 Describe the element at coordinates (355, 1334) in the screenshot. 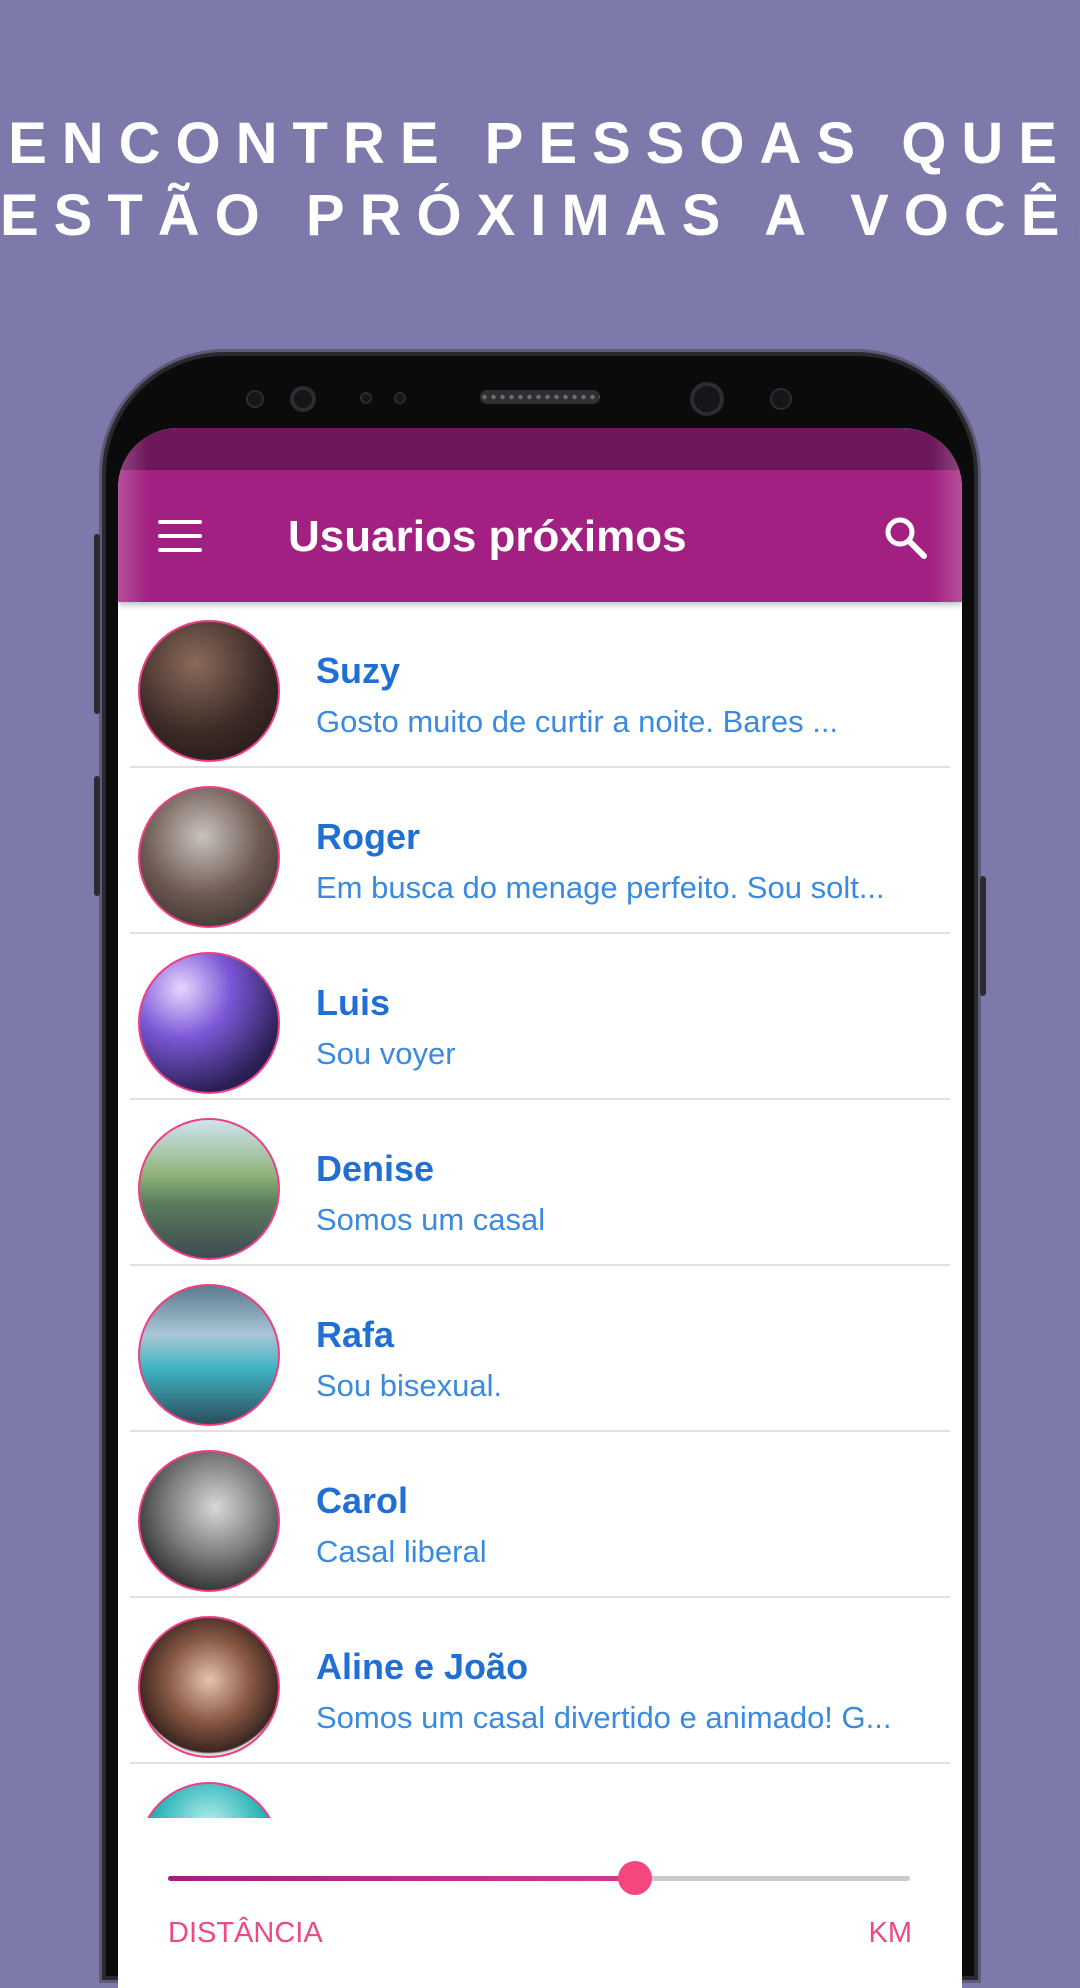

I see `user-name: Rafa` at that location.